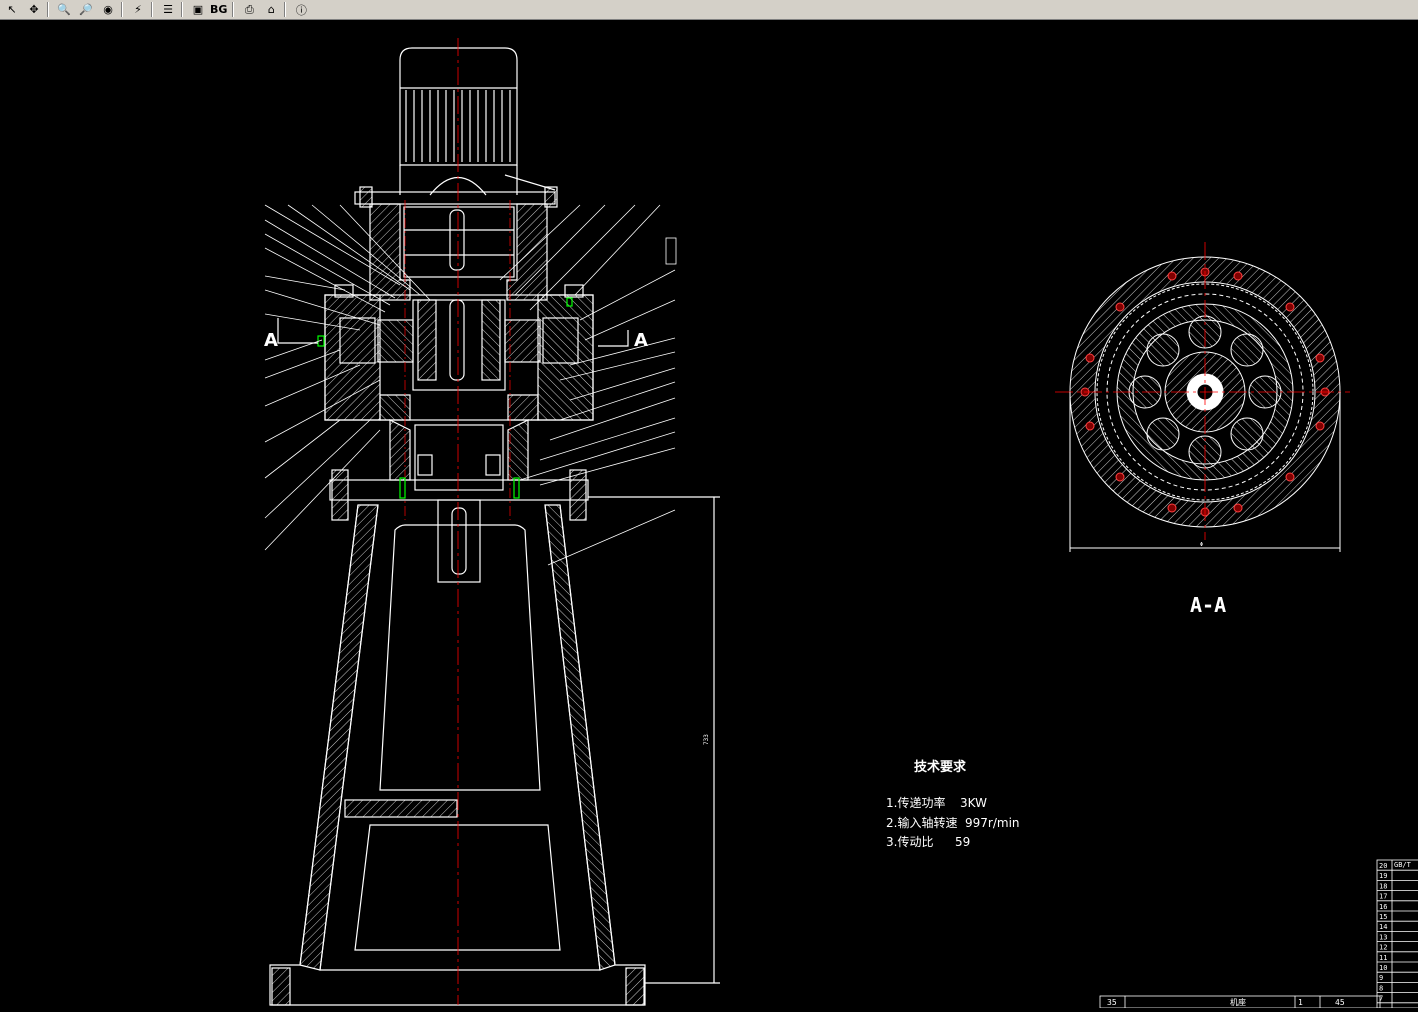 Image resolution: width=1418 pixels, height=1012 pixels. I want to click on bom-row-number: 9, so click(1381, 978).